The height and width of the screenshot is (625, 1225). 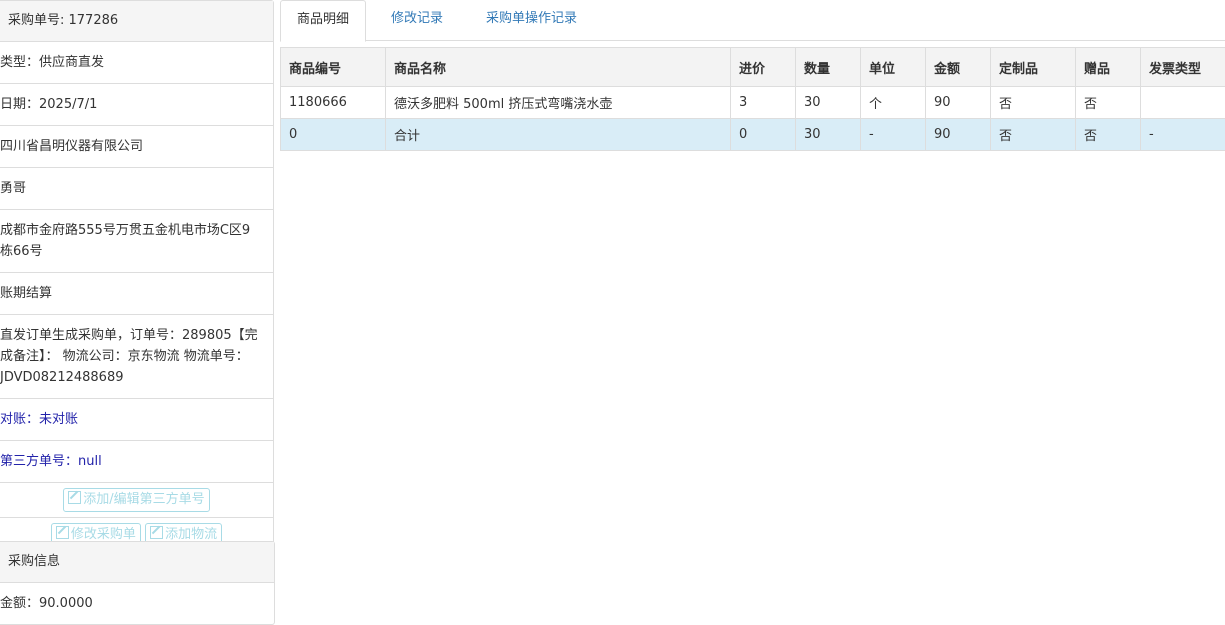 What do you see at coordinates (333, 103) in the screenshot?
I see `cell-product-code: 1180666` at bounding box center [333, 103].